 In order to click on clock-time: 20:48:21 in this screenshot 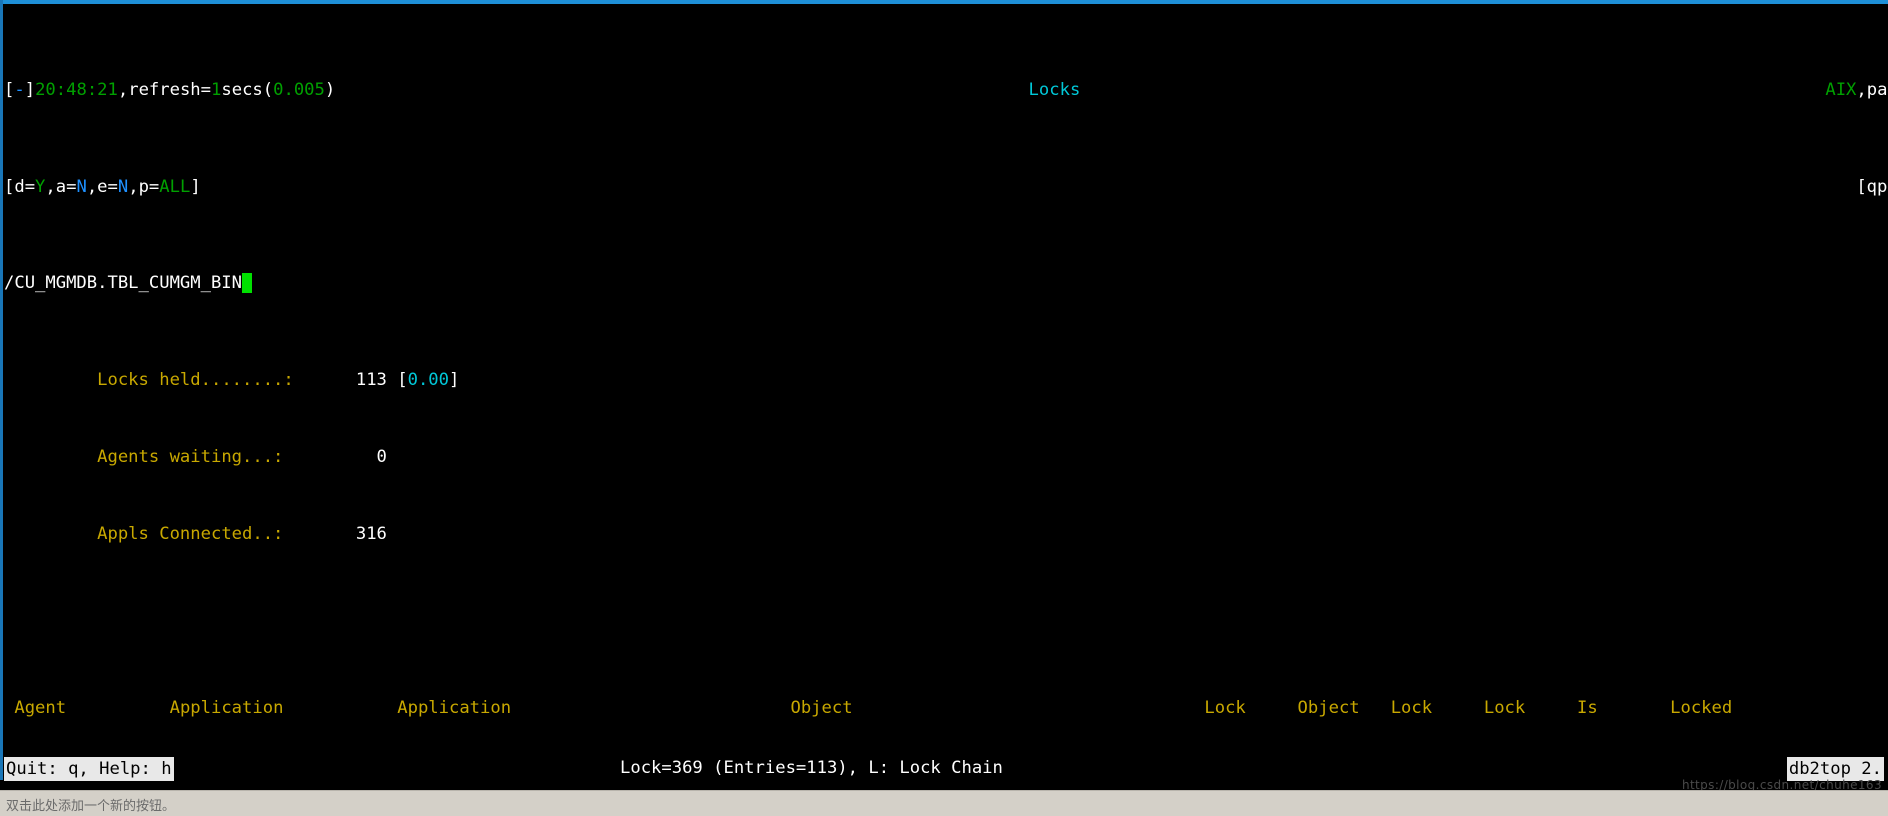, I will do `click(76, 90)`.